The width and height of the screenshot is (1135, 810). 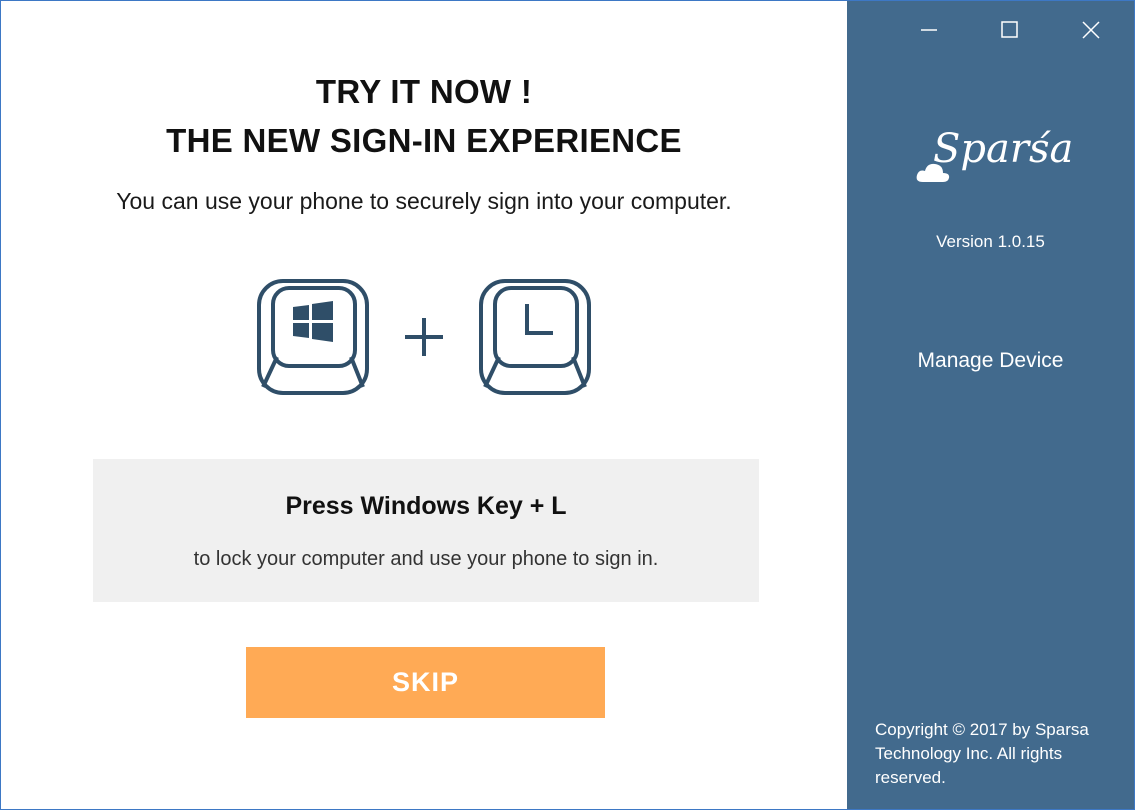 What do you see at coordinates (424, 140) in the screenshot?
I see `headline-sign-in-experience: THE NEW SIGN-IN EXPERIENCE` at bounding box center [424, 140].